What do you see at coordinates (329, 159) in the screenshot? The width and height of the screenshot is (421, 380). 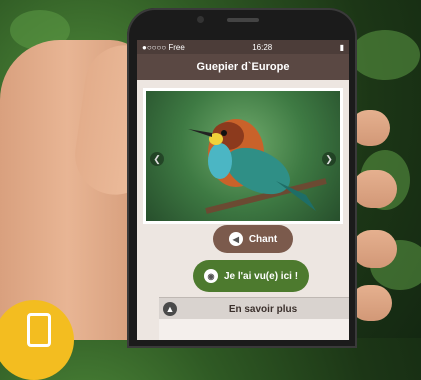 I see `chevron-right-icon: ❯` at bounding box center [329, 159].